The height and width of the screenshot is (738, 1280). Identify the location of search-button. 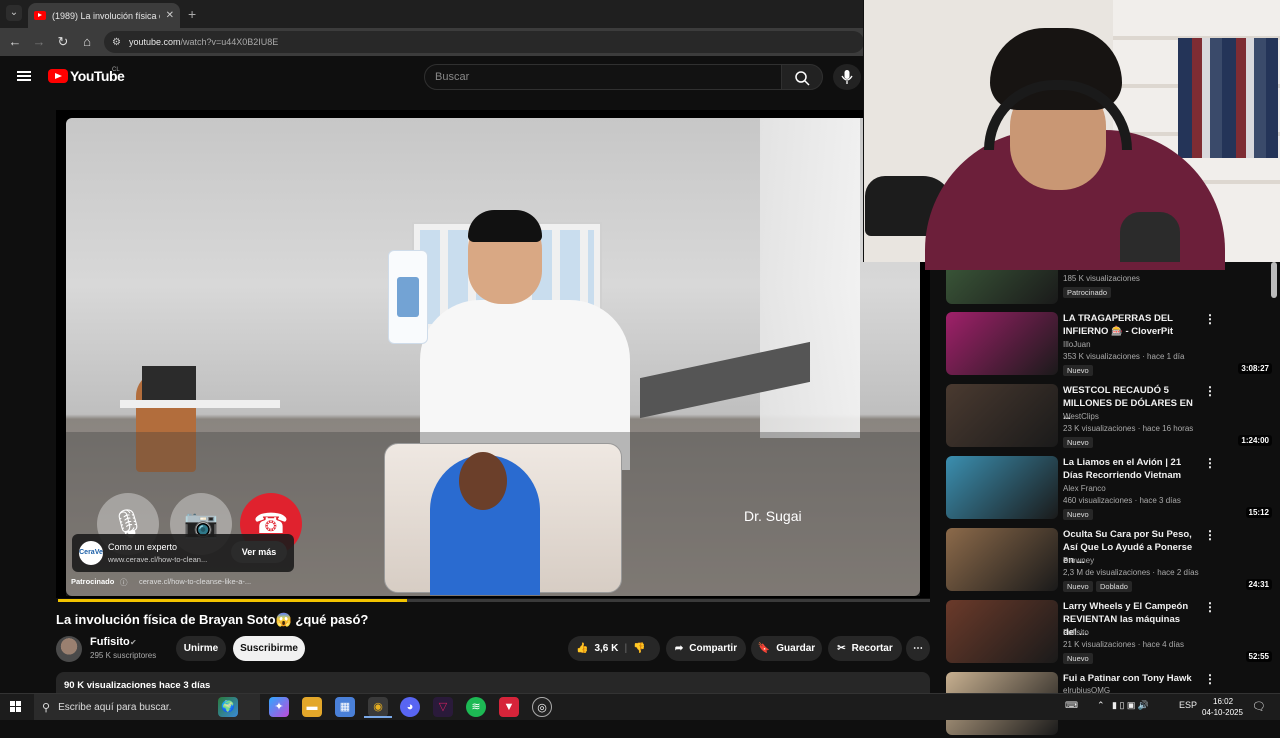
(802, 77).